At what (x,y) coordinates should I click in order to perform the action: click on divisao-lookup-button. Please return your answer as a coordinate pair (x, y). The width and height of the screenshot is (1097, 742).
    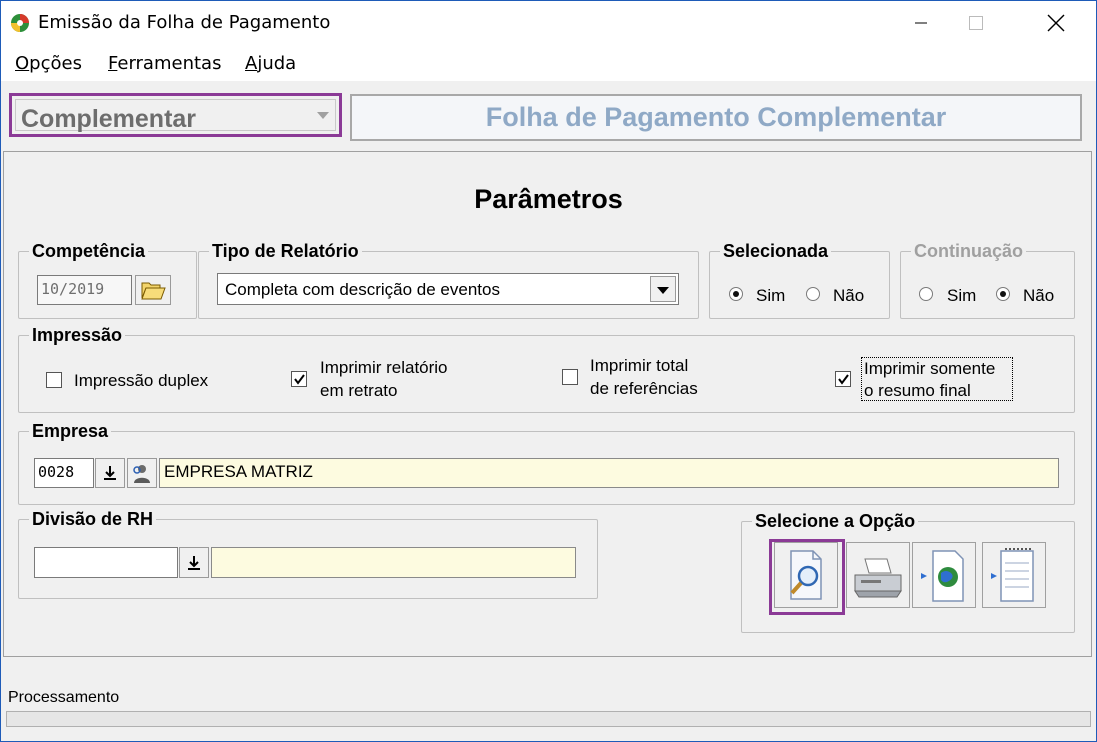
    Looking at the image, I should click on (194, 562).